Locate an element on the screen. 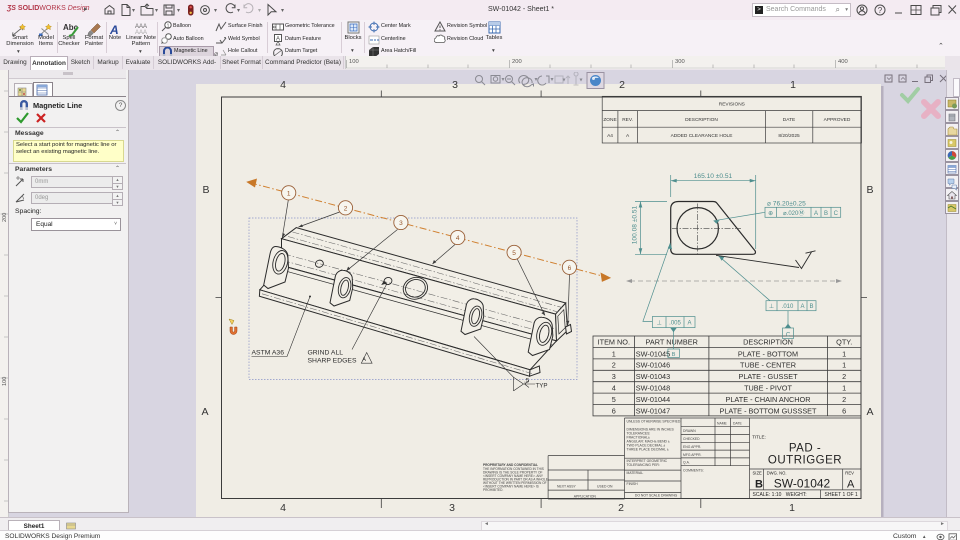 This screenshot has width=960, height=540. svg-text: SW-01048 is located at coordinates (653, 388).